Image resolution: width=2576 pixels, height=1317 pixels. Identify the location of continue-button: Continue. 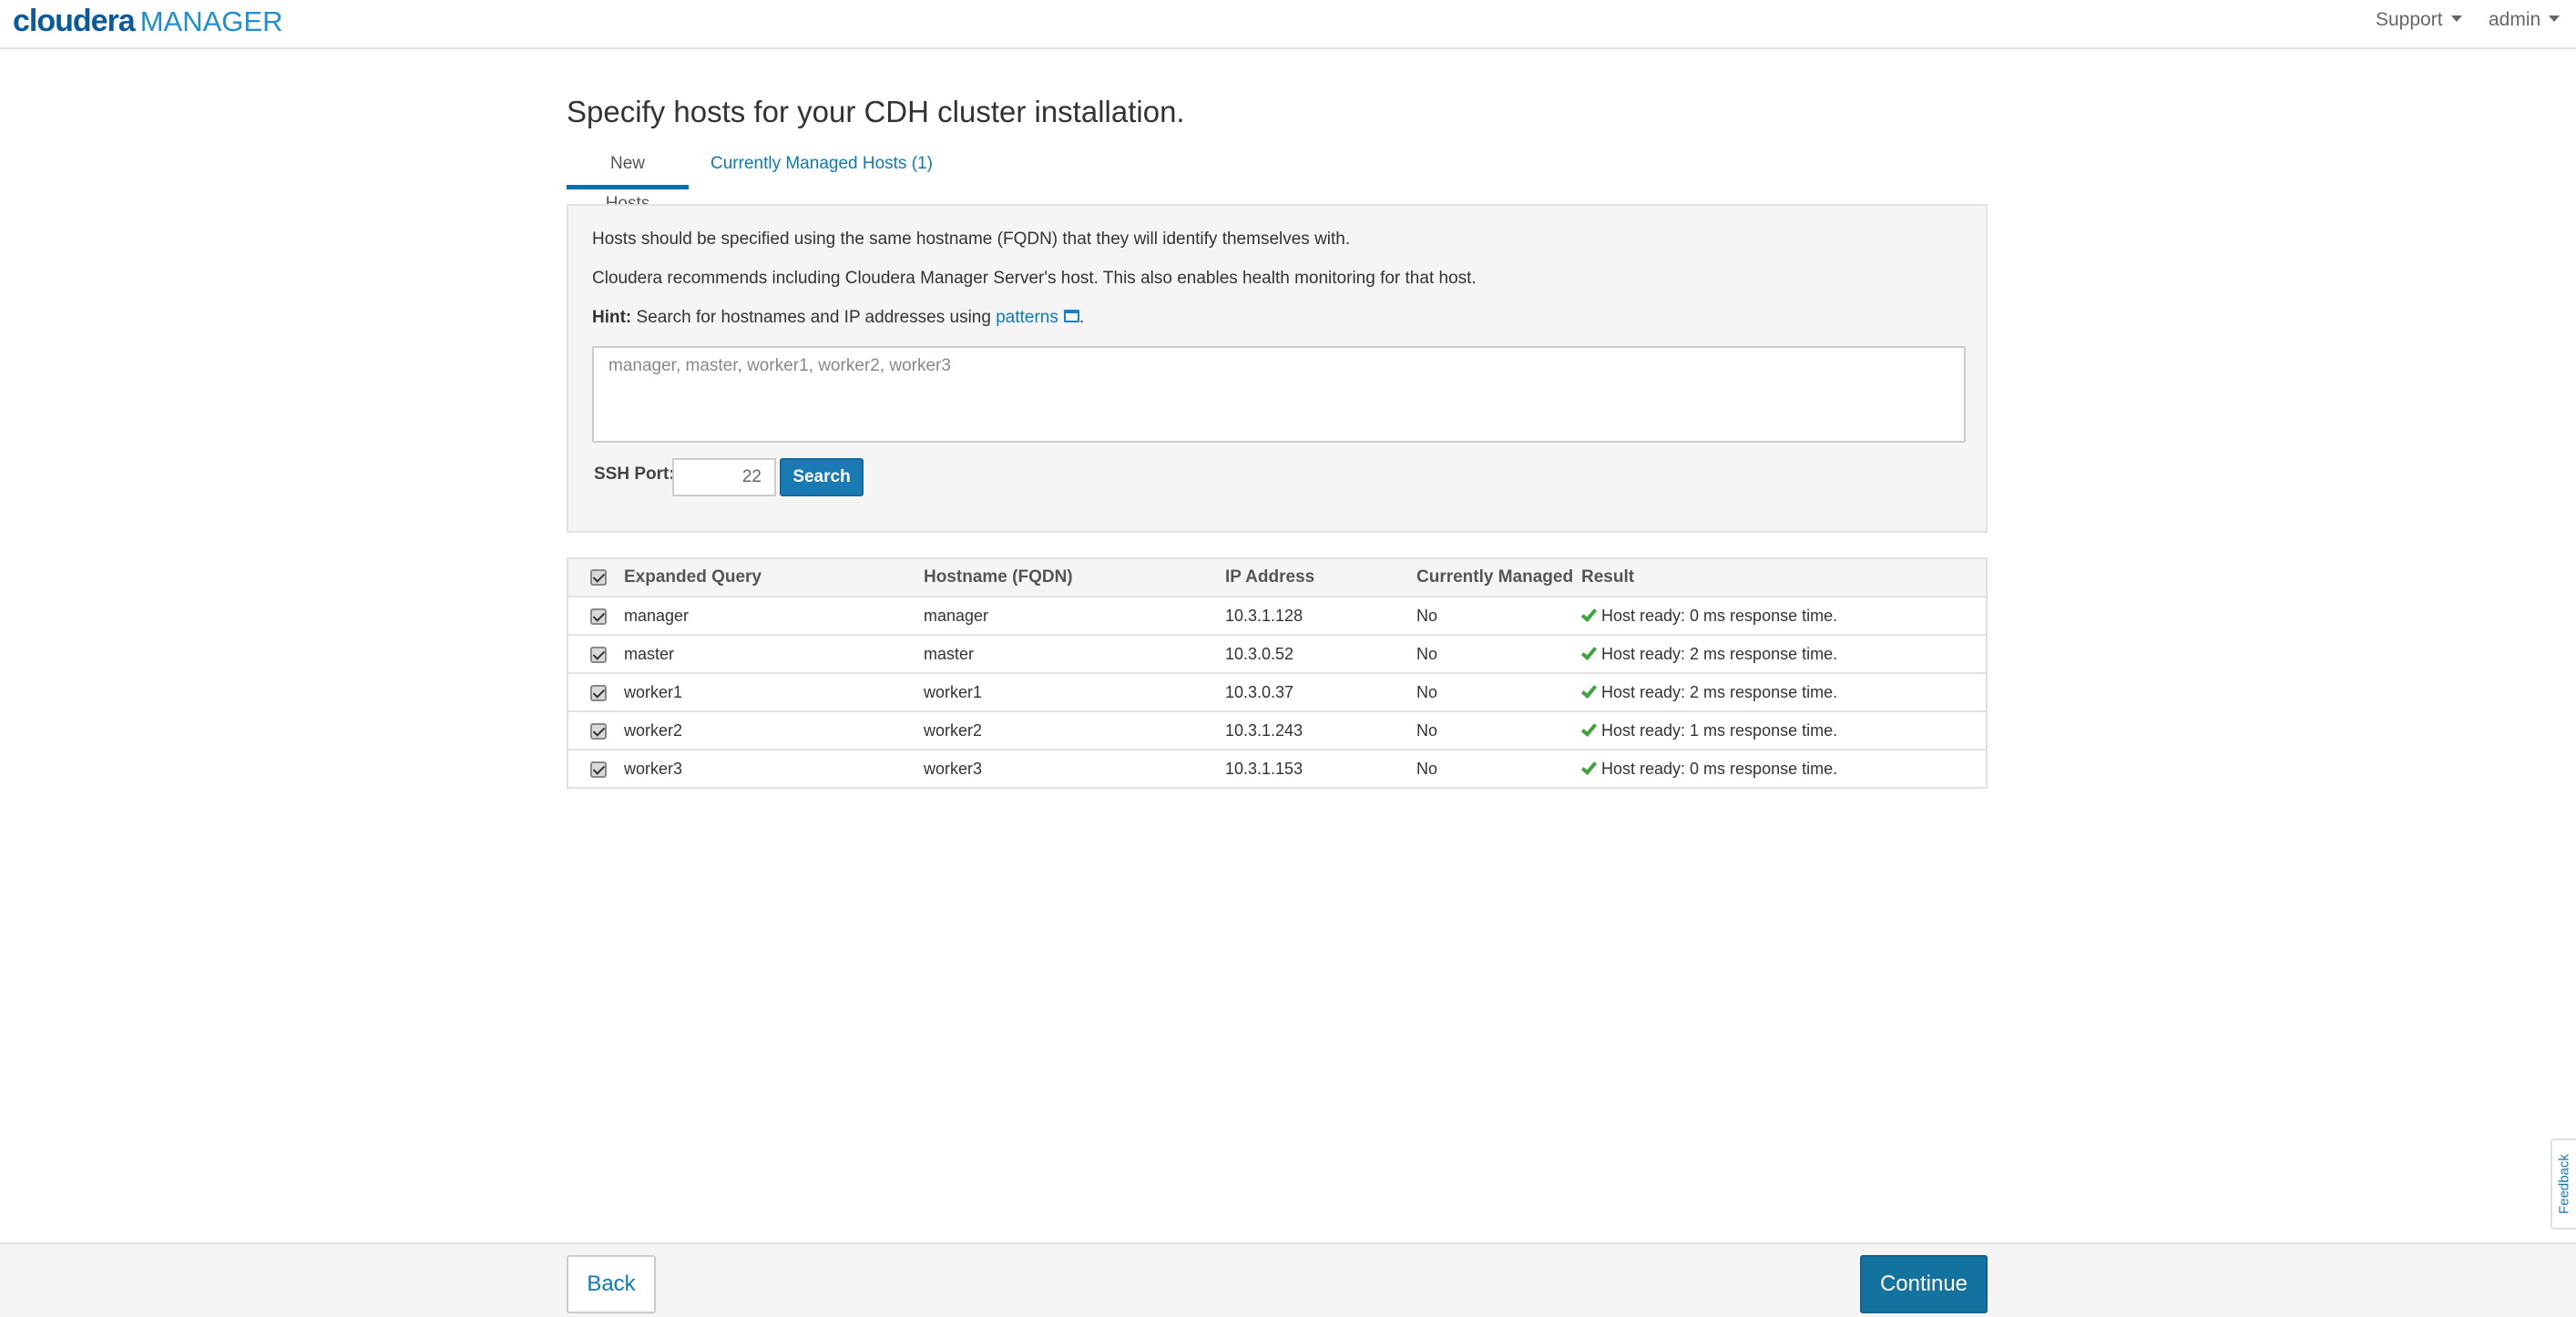
(1924, 1284).